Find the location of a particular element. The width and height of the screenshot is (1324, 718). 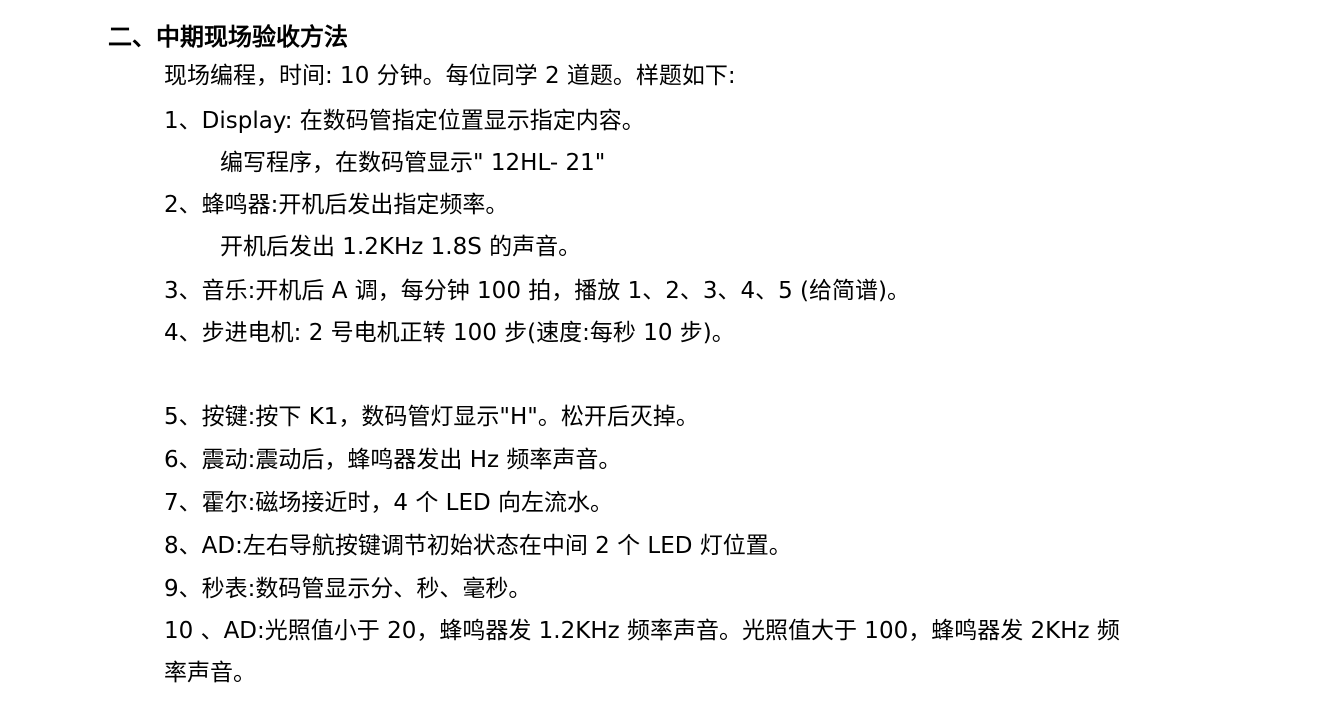

list-item: 4、步进电机: 2 号电机正转 100 步(速度:每秒 10 步)。 is located at coordinates (449, 333).